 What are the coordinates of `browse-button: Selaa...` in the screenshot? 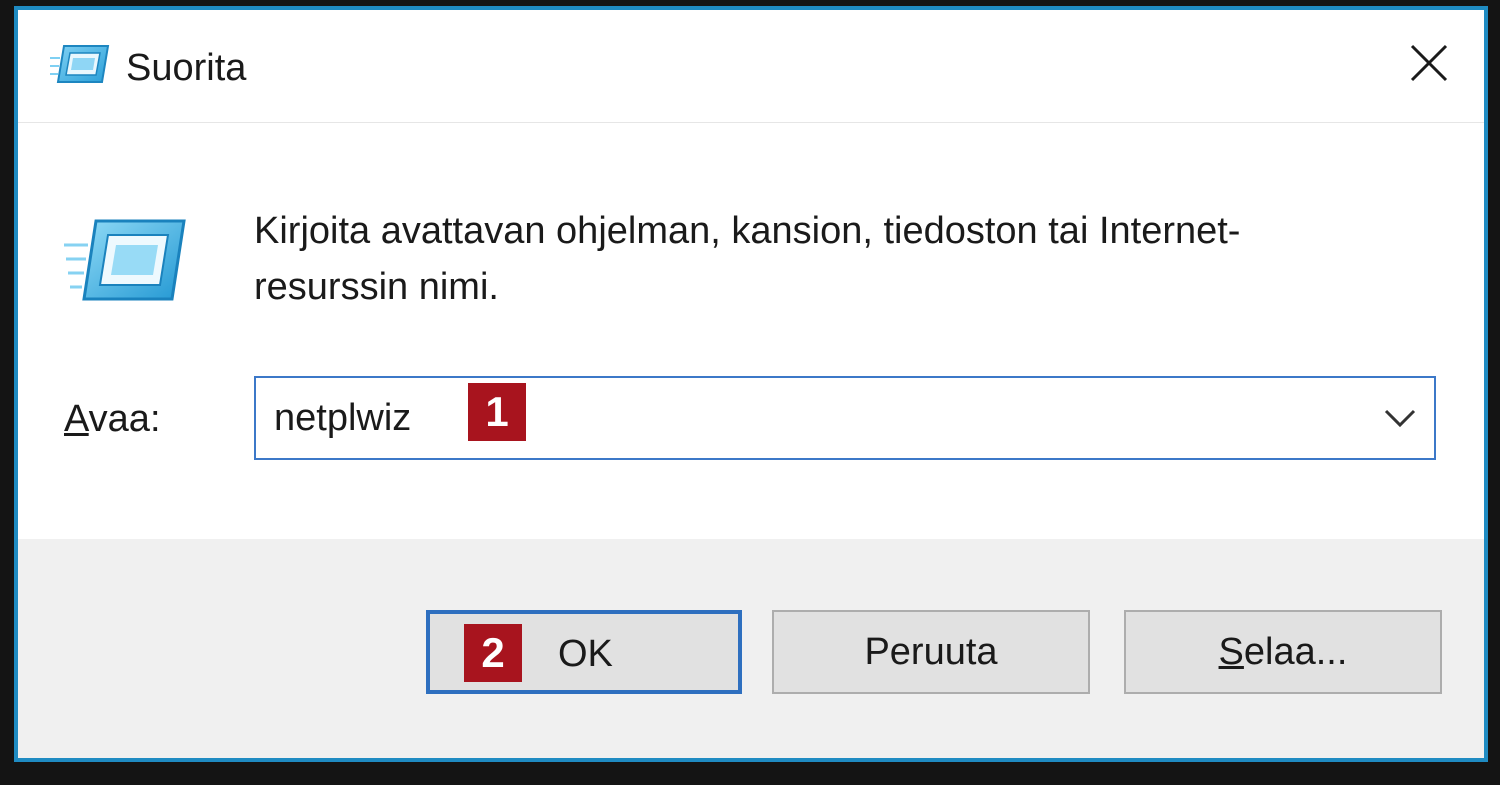 It's located at (1283, 652).